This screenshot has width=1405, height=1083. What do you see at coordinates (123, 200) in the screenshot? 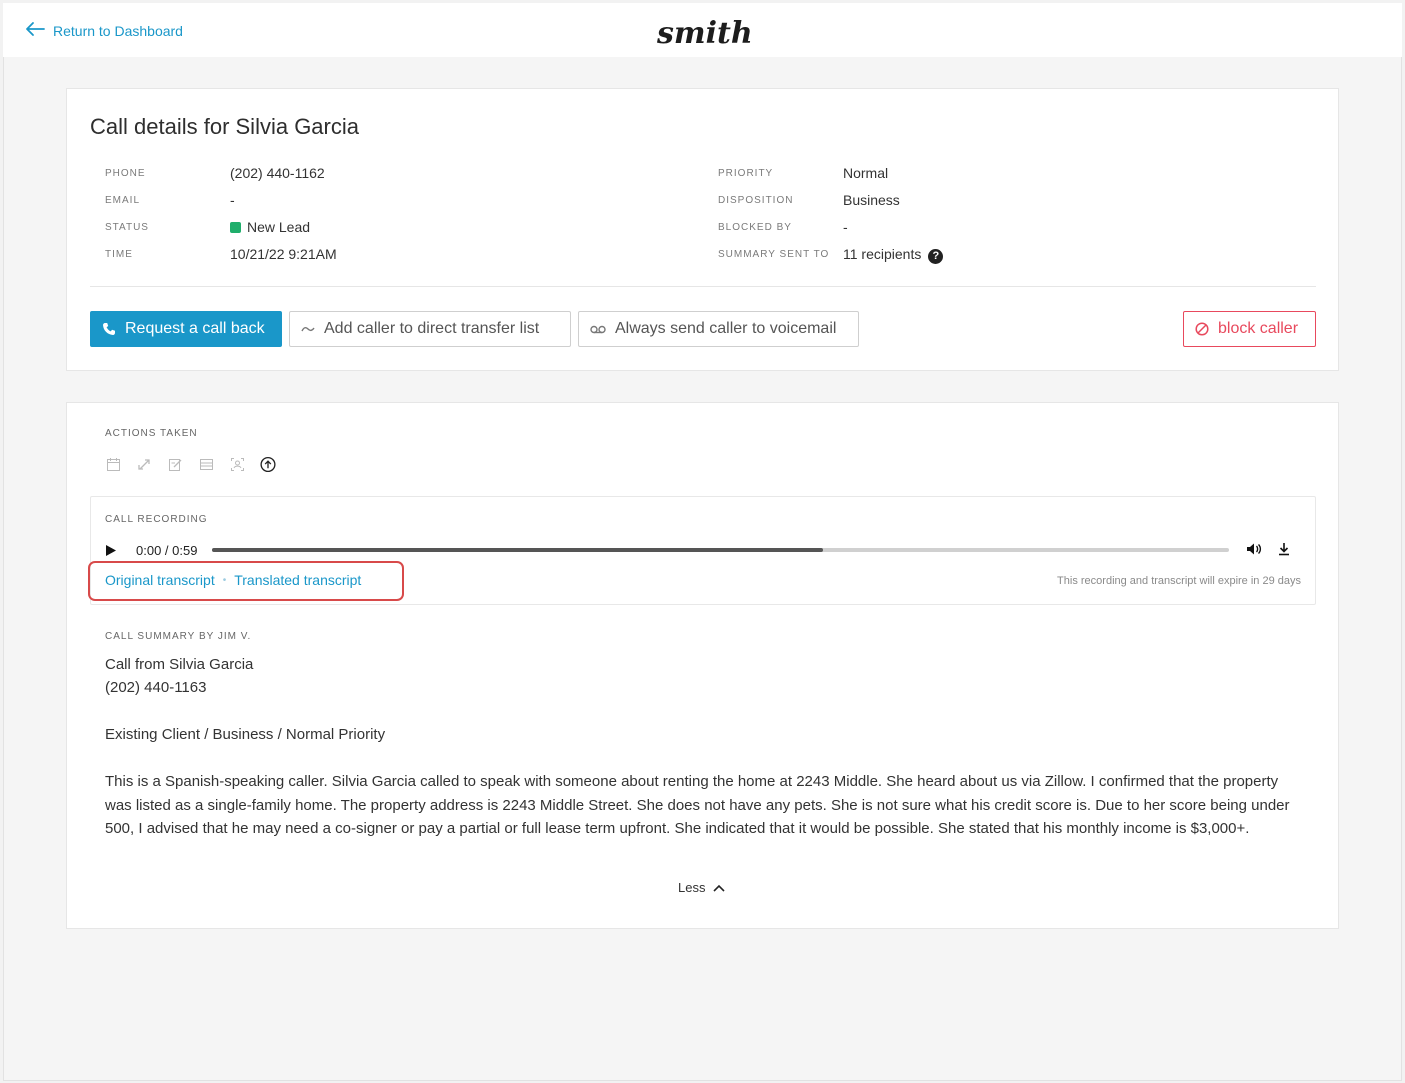
I see `email-label: EMAIL` at bounding box center [123, 200].